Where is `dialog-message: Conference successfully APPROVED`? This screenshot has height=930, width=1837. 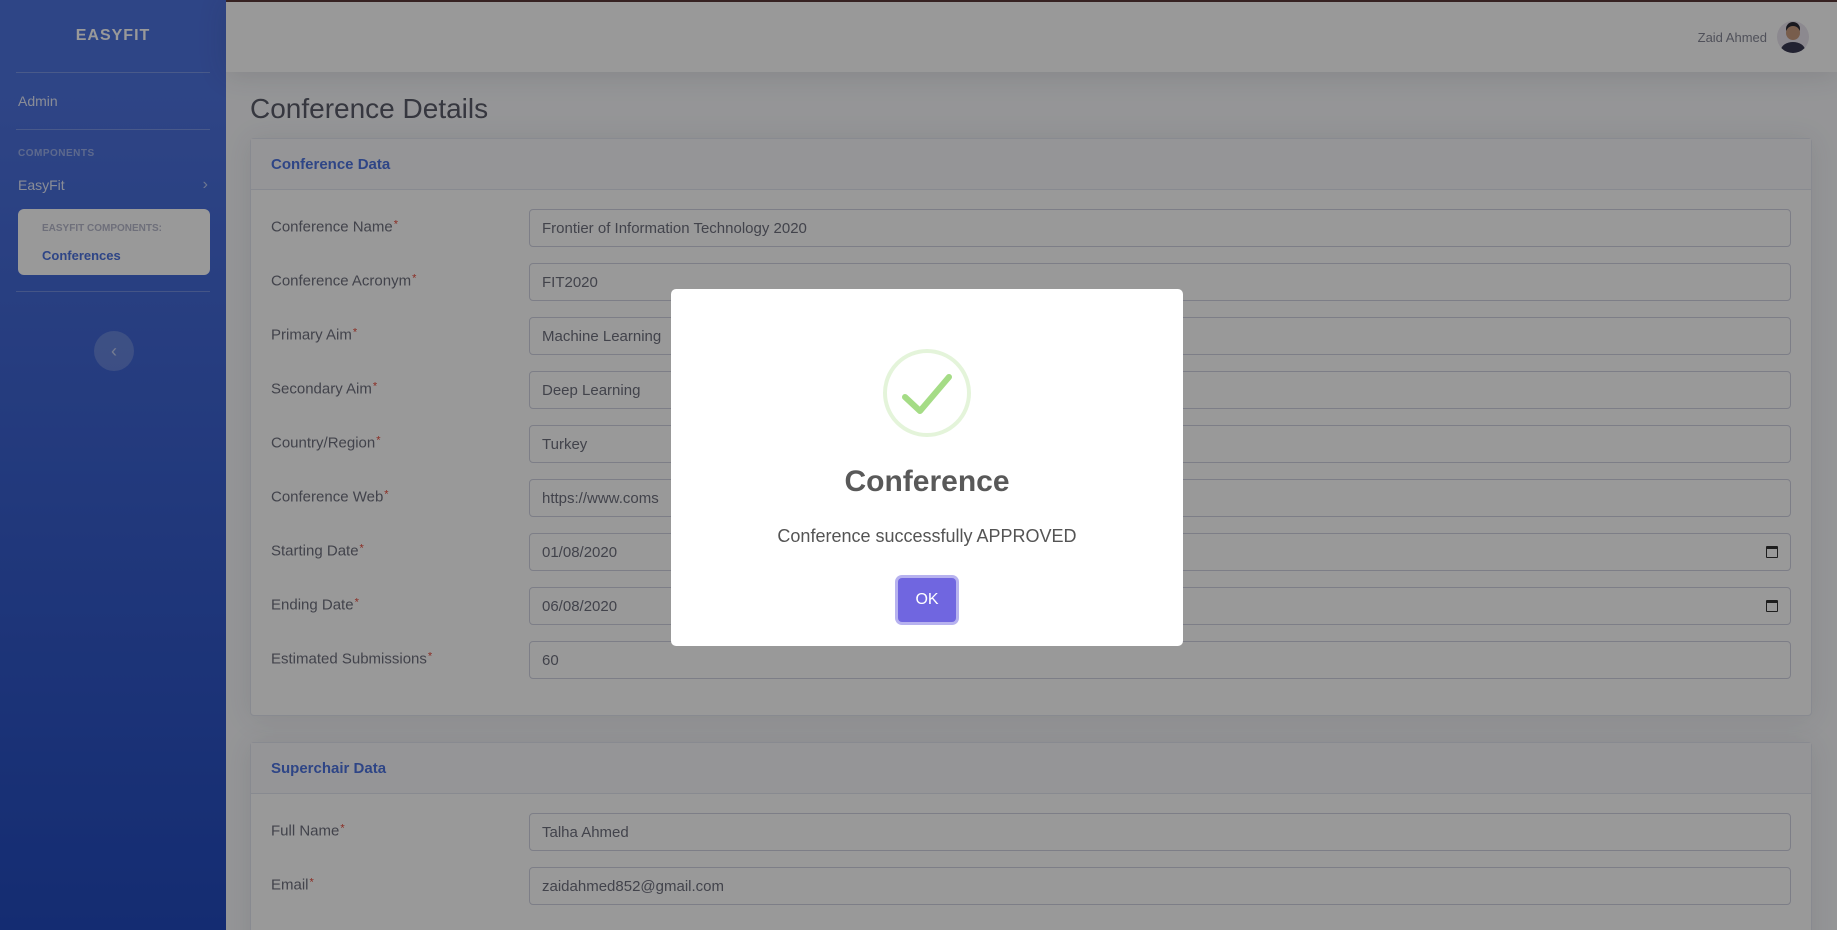 dialog-message: Conference successfully APPROVED is located at coordinates (927, 536).